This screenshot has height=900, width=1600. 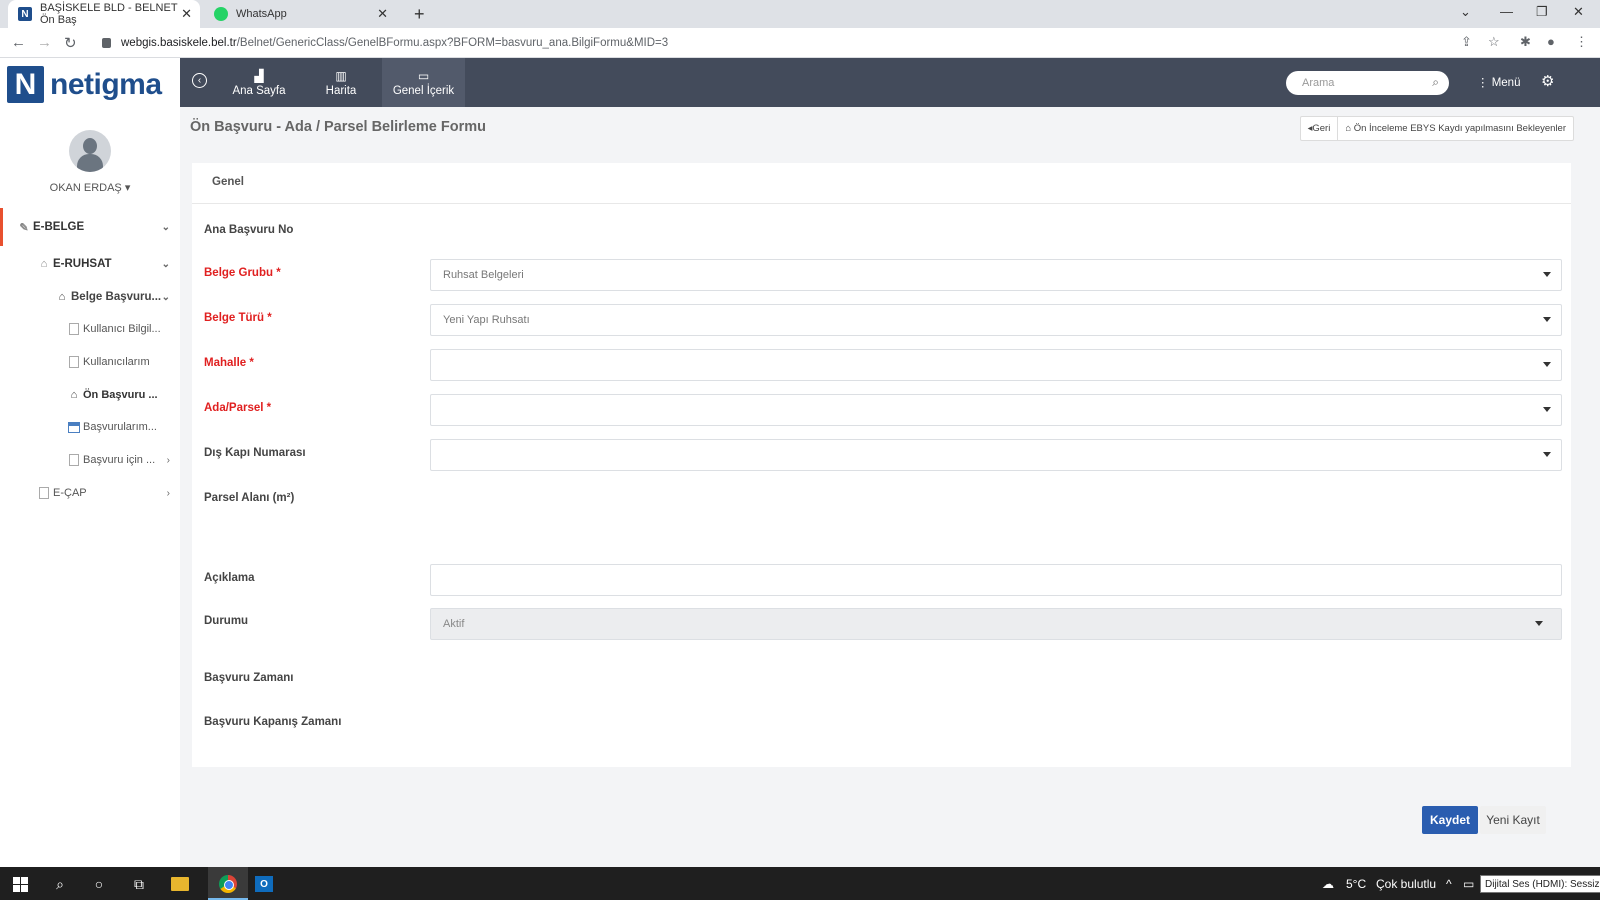 I want to click on menu-button: ⋮ Menü, so click(x=1498, y=82).